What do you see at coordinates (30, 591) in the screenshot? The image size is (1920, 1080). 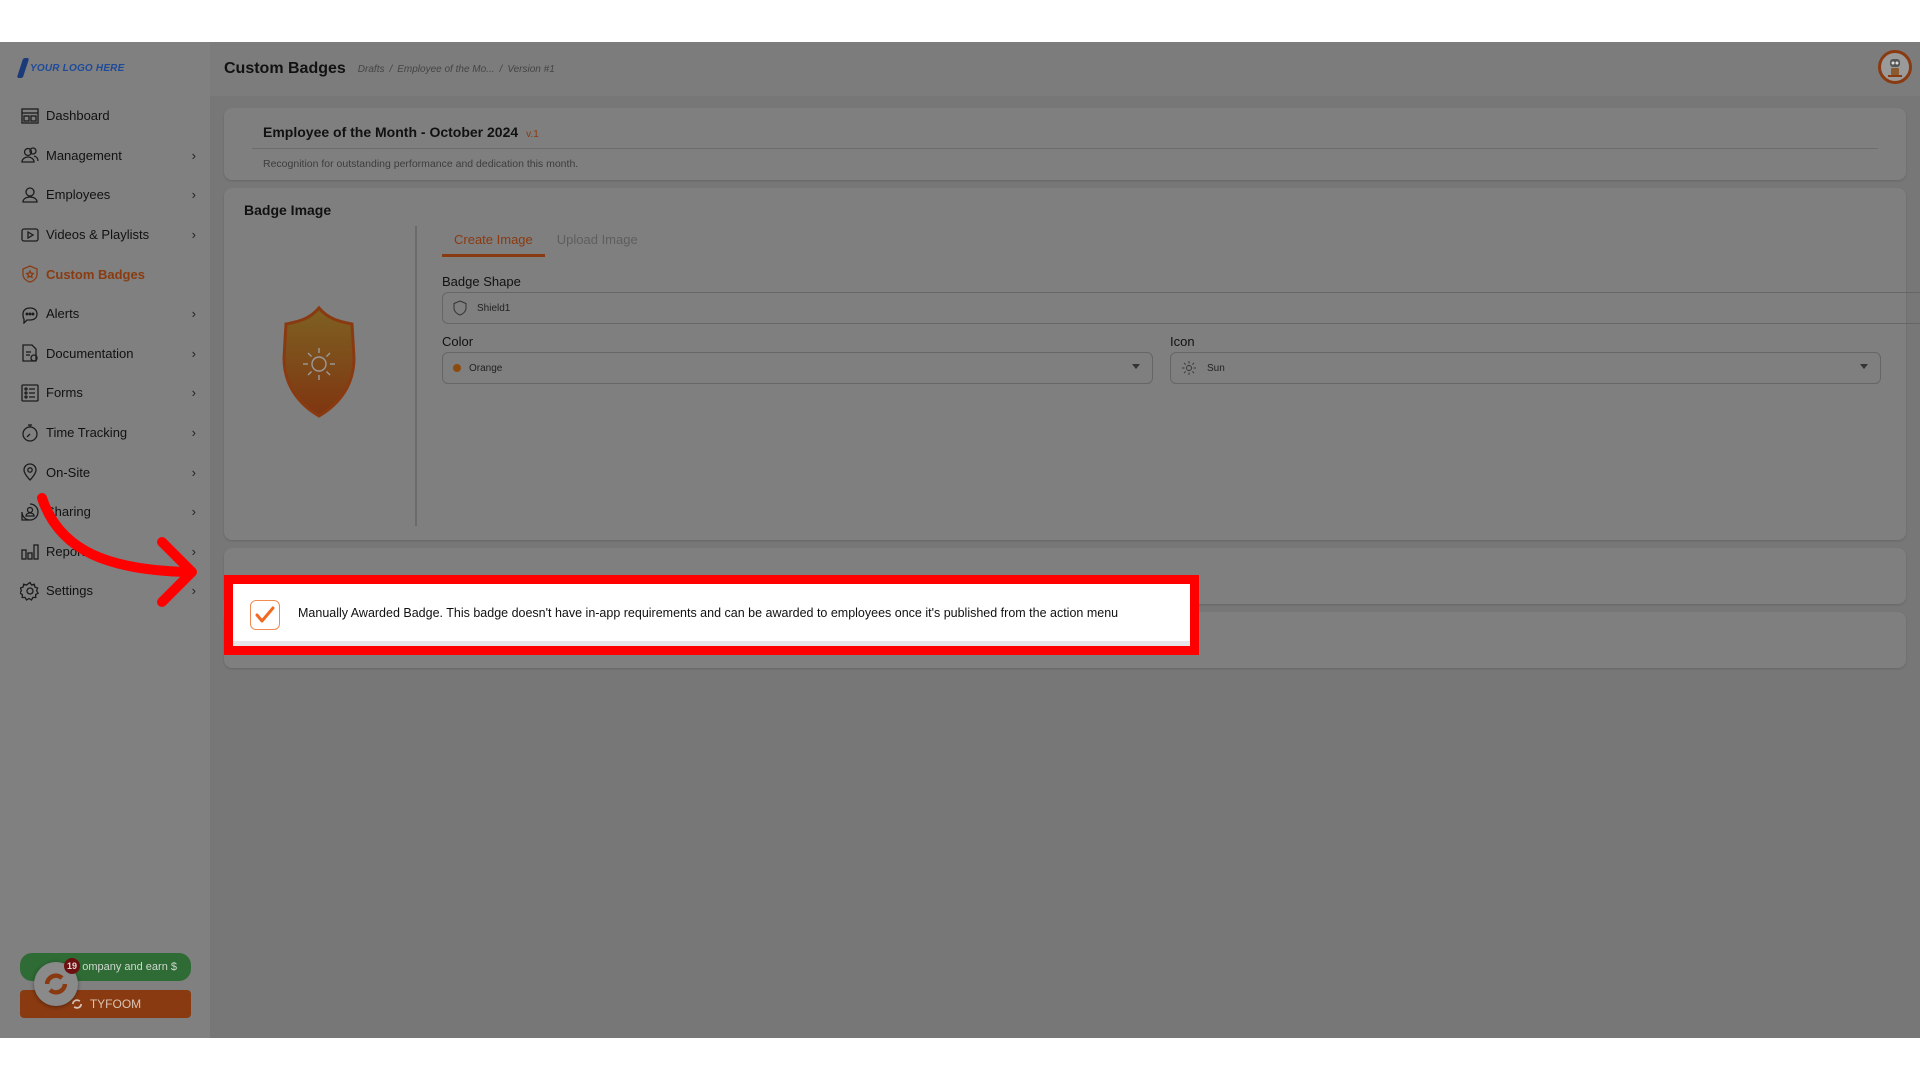 I see `gear-icon` at bounding box center [30, 591].